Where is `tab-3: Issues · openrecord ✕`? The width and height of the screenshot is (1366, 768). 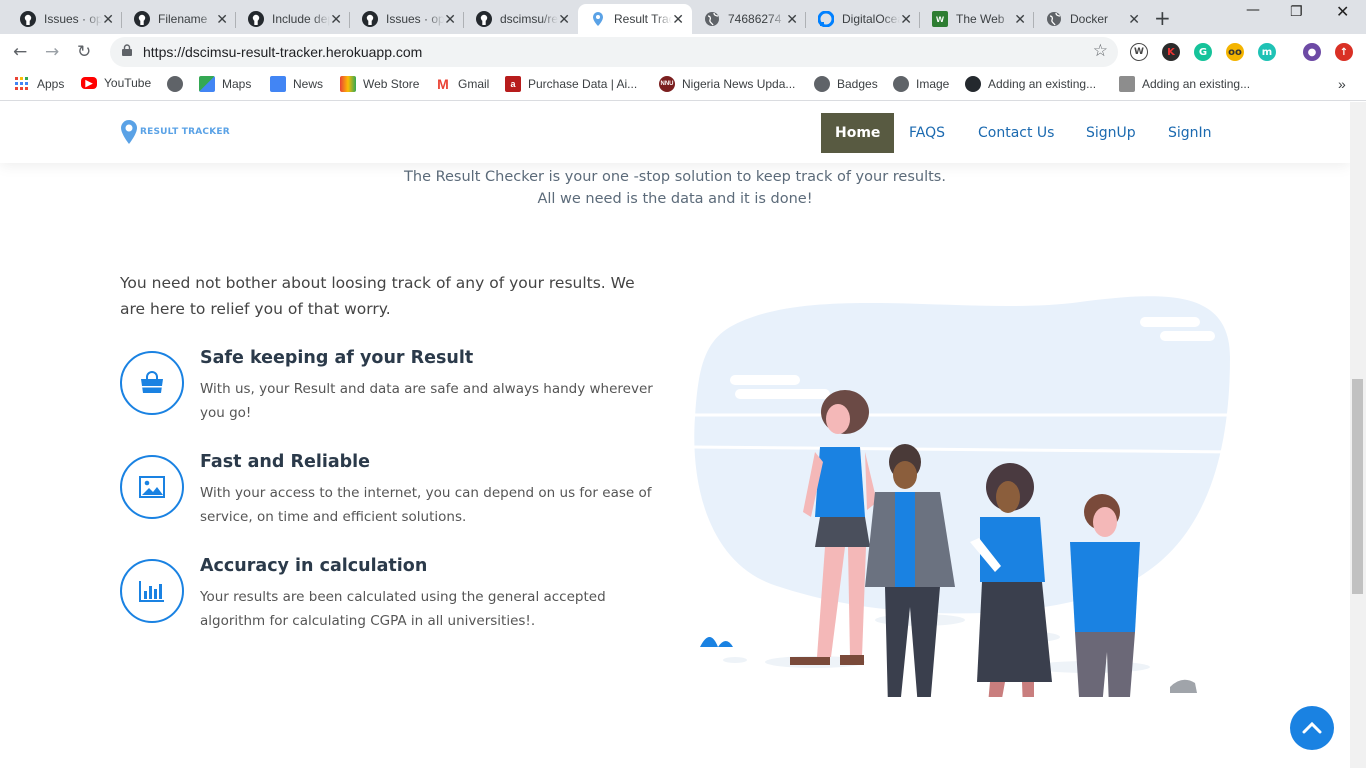 tab-3: Issues · openrecord ✕ is located at coordinates (407, 19).